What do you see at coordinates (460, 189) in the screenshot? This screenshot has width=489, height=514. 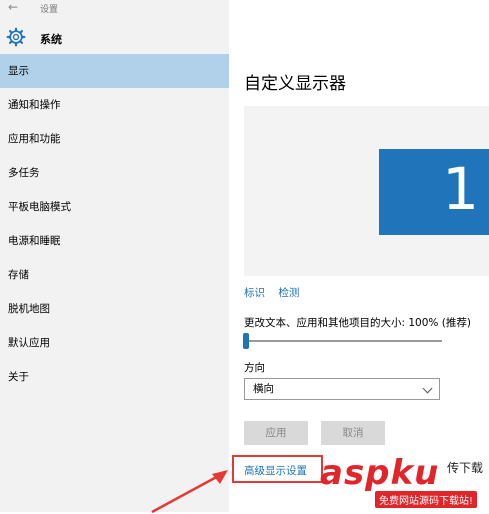 I see `monitor-number: 1` at bounding box center [460, 189].